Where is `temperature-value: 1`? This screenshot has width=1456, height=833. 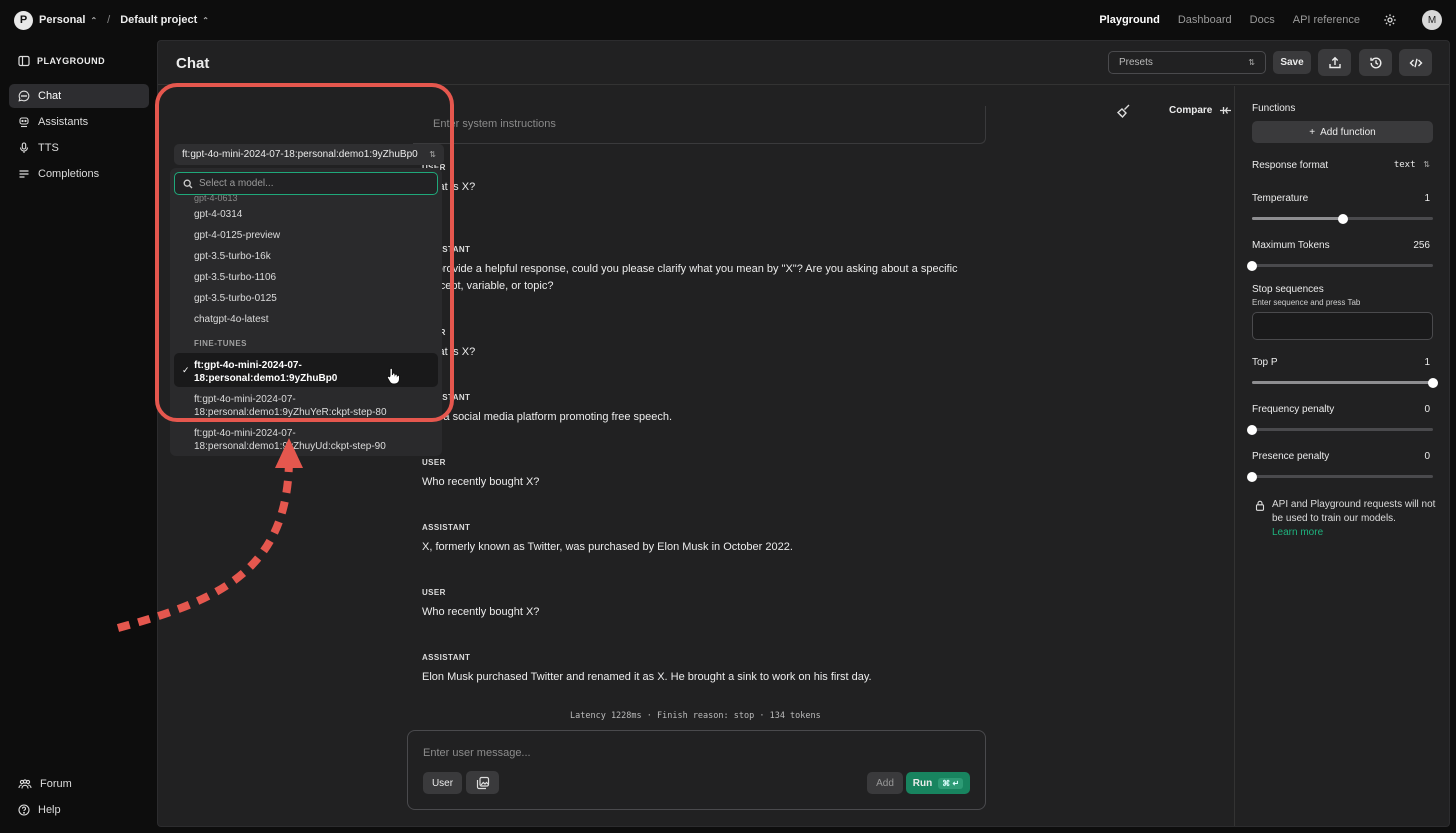 temperature-value: 1 is located at coordinates (1427, 198).